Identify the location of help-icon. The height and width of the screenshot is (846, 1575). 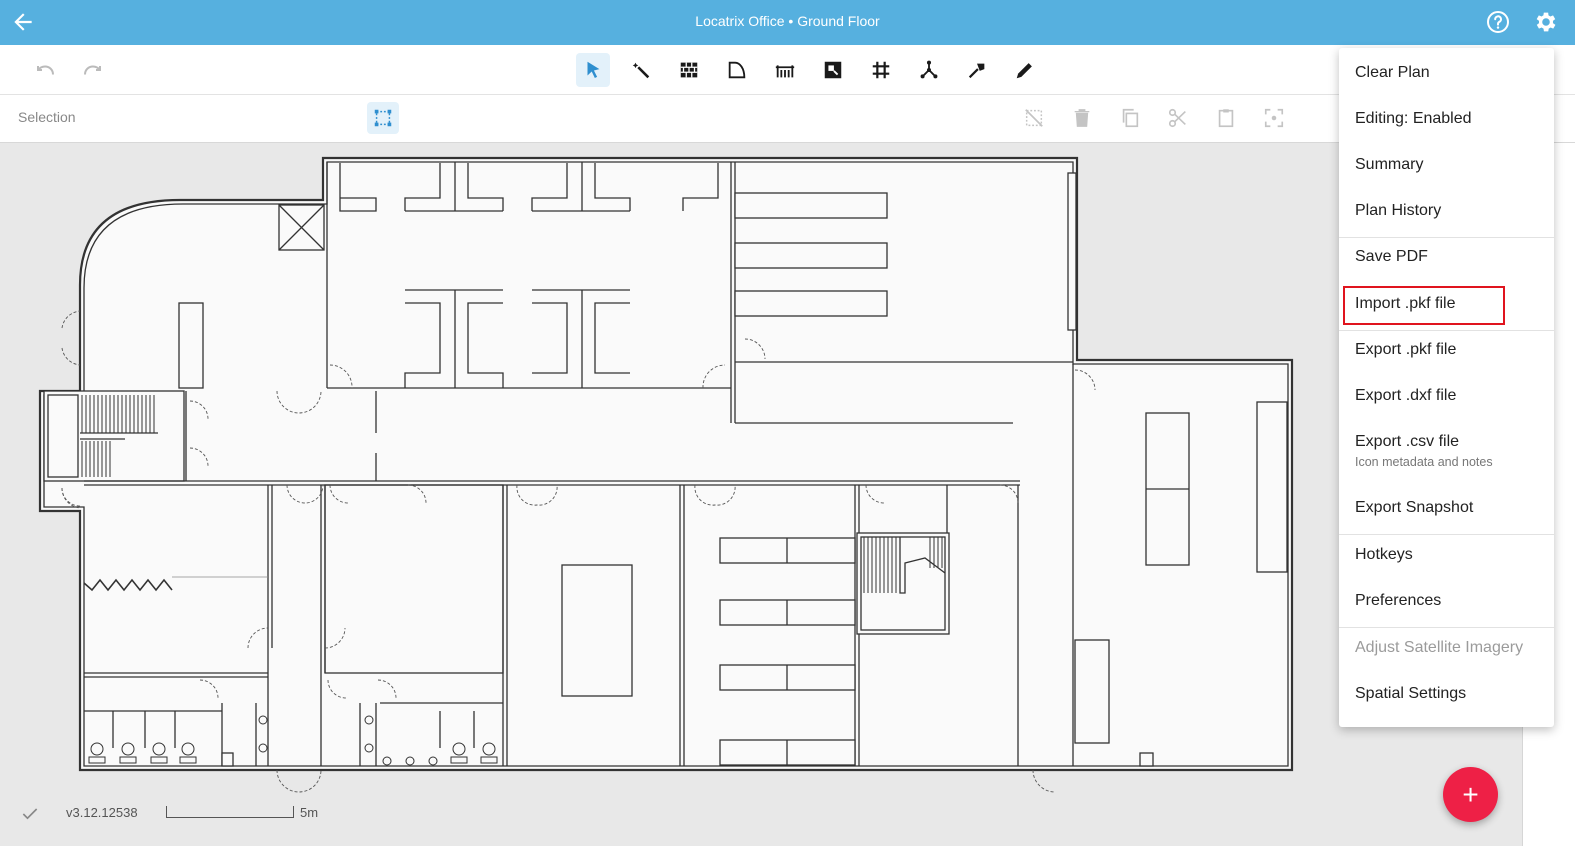
(1498, 22).